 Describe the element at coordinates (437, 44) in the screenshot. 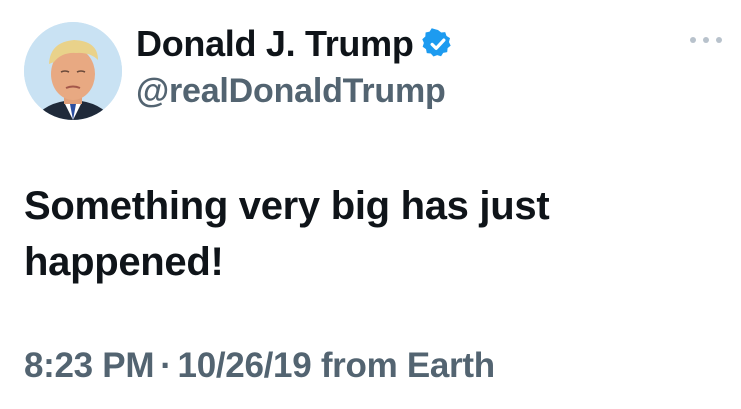

I see `verified-badge-icon` at that location.